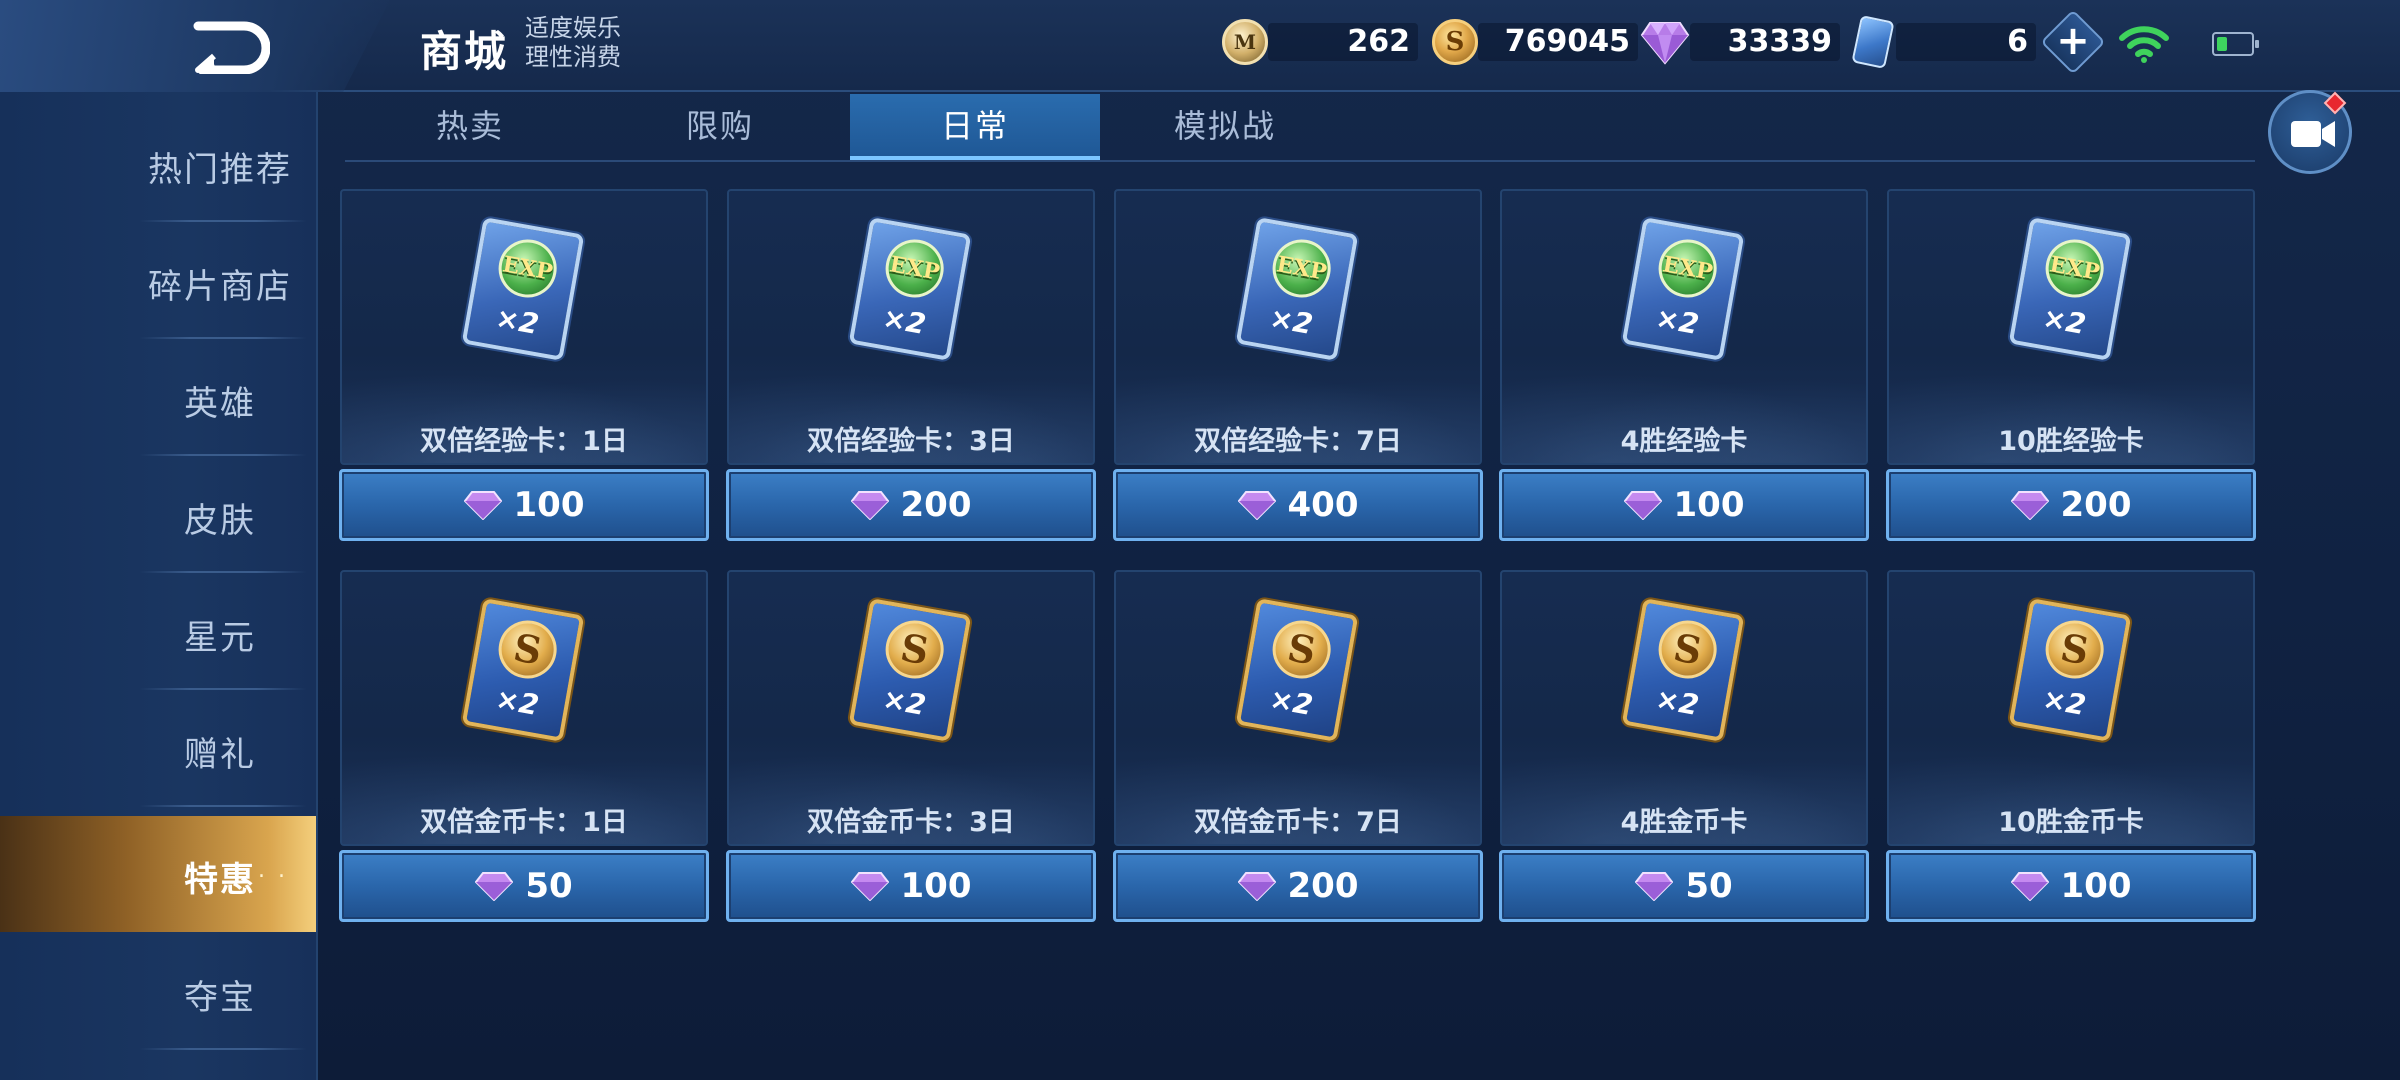 The image size is (2400, 1080). What do you see at coordinates (1298, 441) in the screenshot?
I see `item-name: 双倍经验卡：7日` at bounding box center [1298, 441].